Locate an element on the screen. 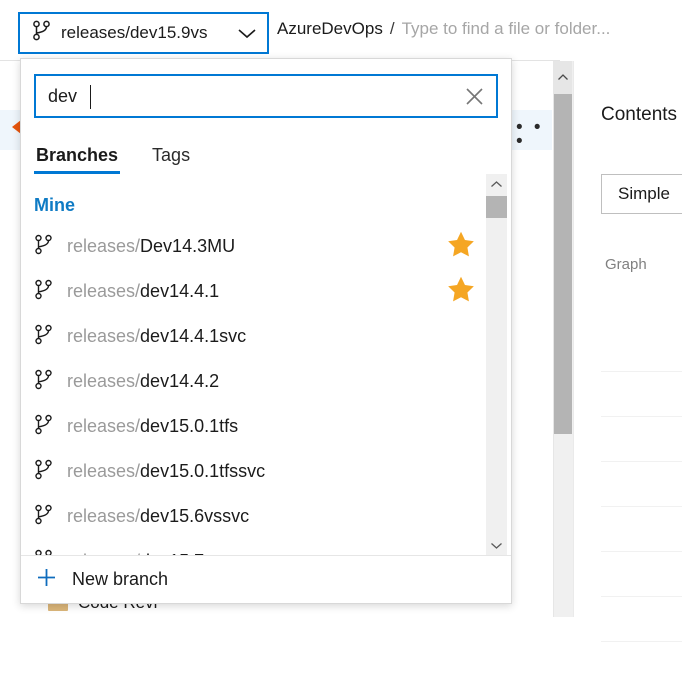 The image size is (682, 686). scrollbar-down-button is located at coordinates (496, 545).